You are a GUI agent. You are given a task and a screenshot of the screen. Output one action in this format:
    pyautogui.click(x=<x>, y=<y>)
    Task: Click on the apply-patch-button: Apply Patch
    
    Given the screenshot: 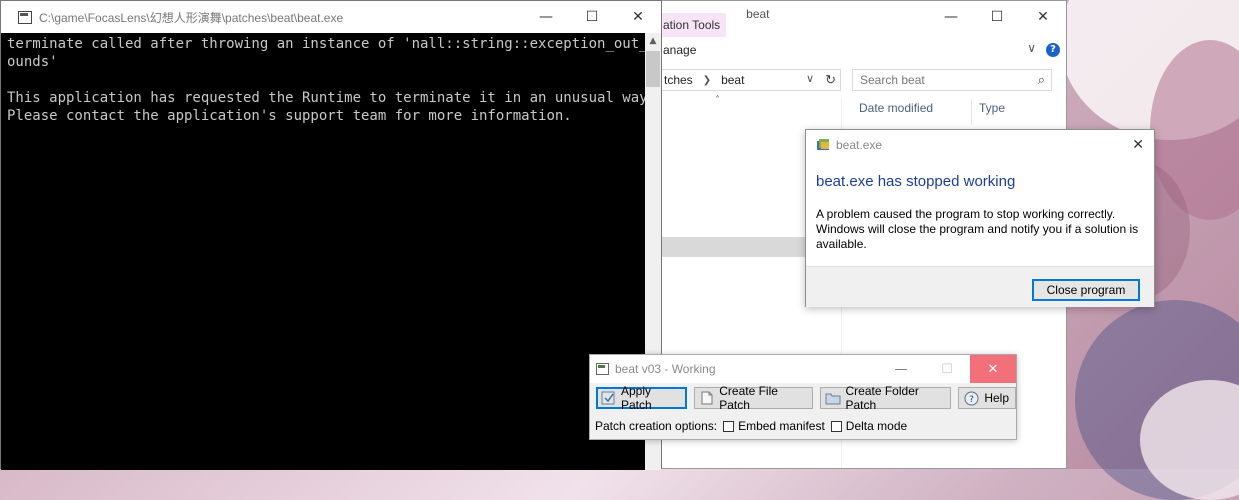 What is the action you would take?
    pyautogui.click(x=642, y=398)
    